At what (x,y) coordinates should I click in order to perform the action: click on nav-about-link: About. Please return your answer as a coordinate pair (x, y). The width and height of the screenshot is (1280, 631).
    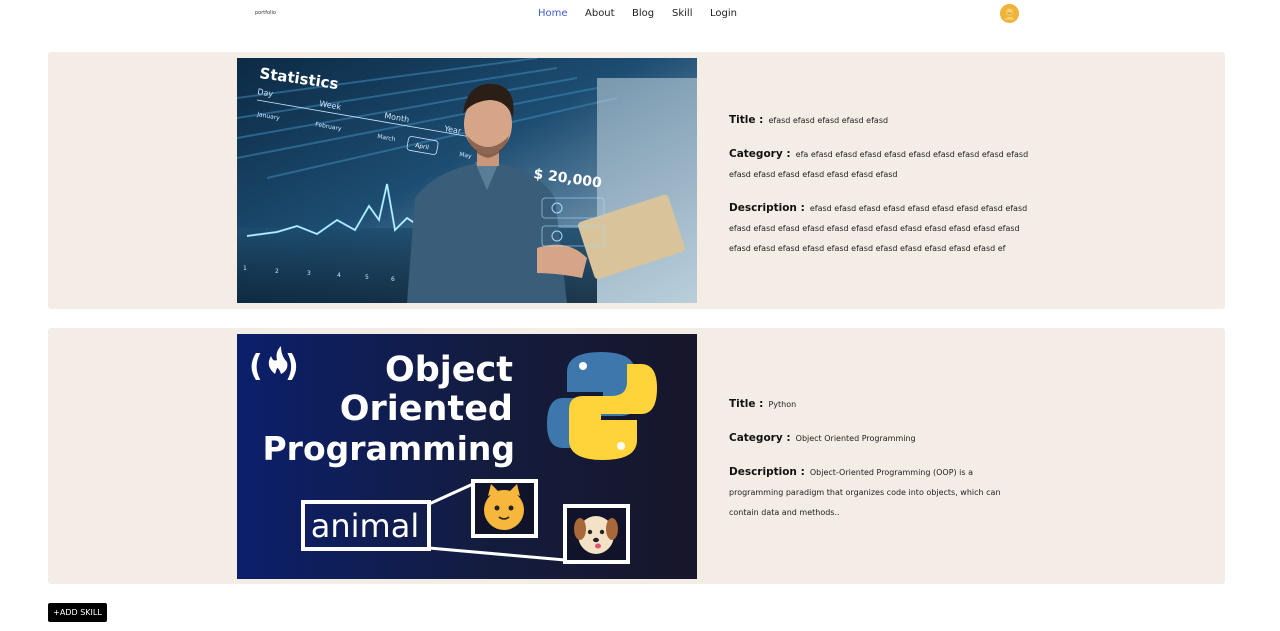
    Looking at the image, I should click on (600, 13).